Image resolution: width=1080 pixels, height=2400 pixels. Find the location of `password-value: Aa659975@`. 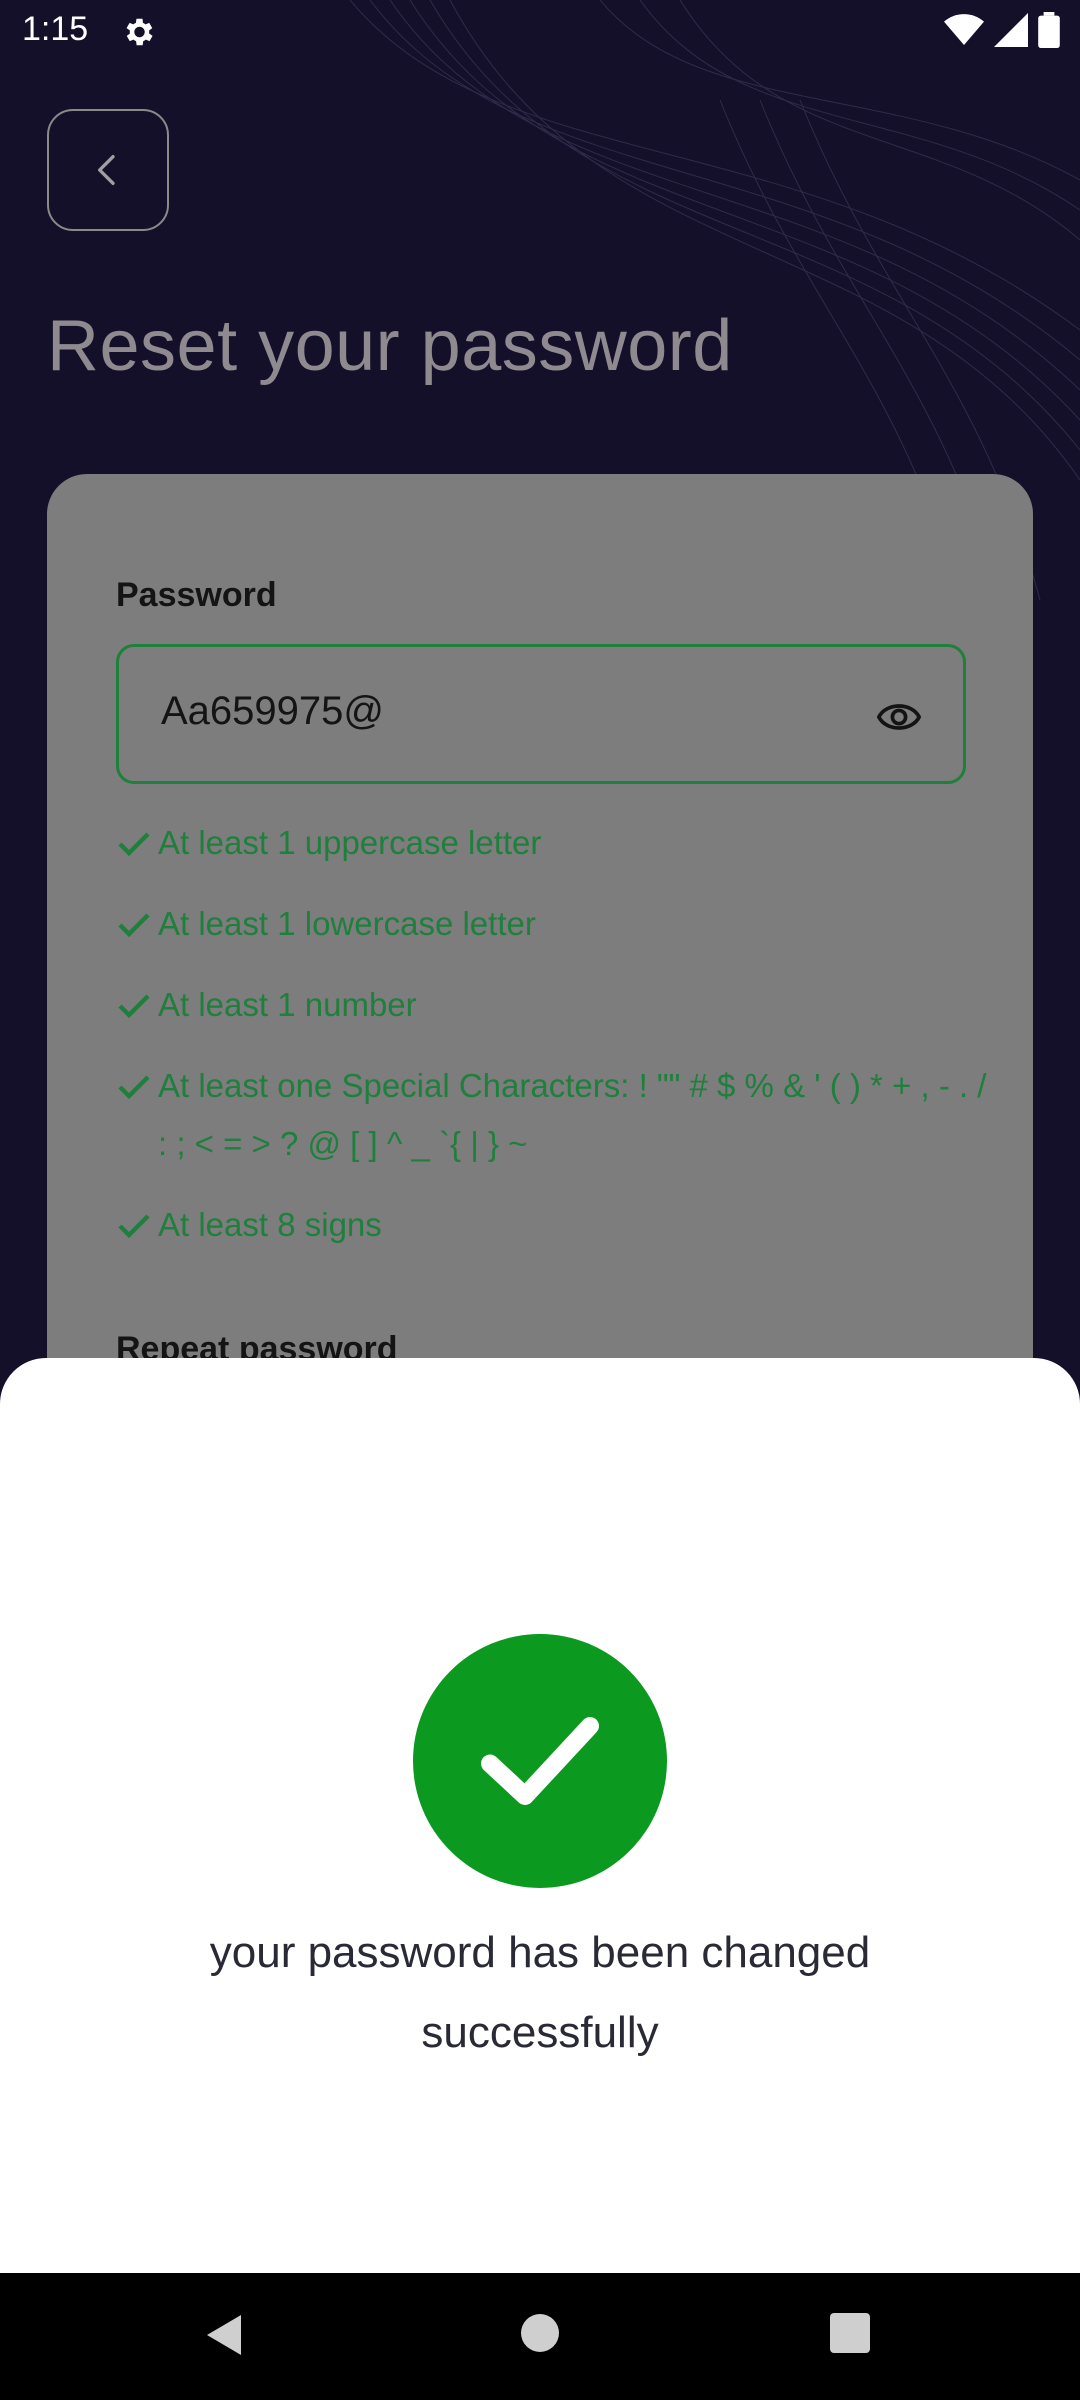

password-value: Aa659975@ is located at coordinates (273, 711).